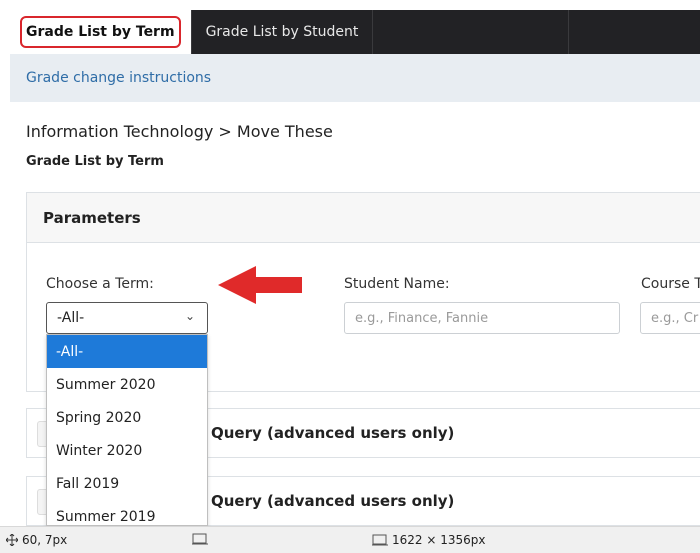 The image size is (700, 553). I want to click on tab-spacer, so click(471, 32).